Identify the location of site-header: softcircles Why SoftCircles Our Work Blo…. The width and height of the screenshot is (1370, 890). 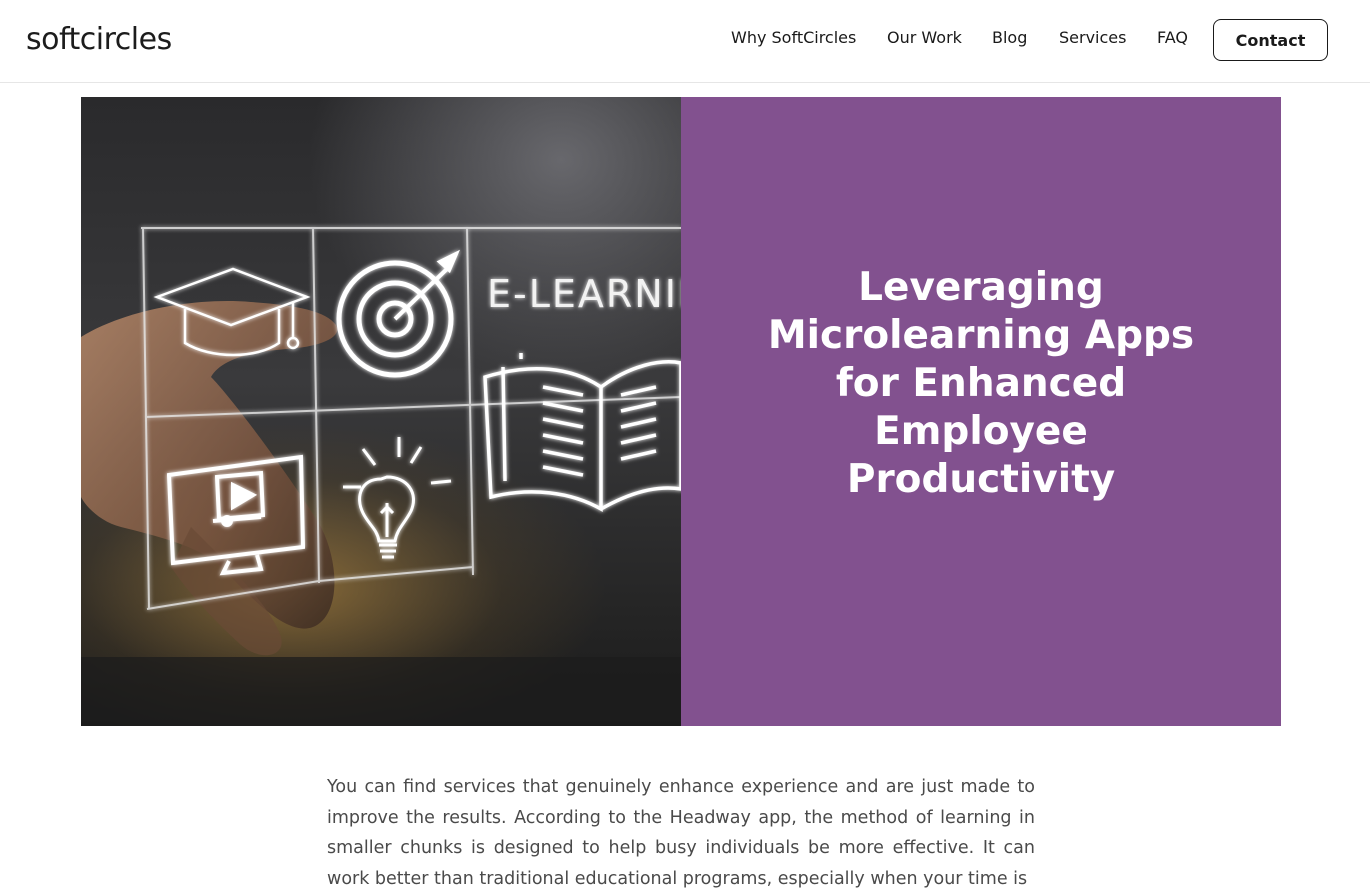
(685, 41).